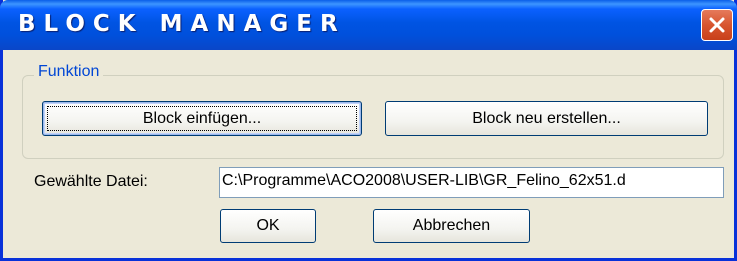  I want to click on window-title: BLOCK MANAGER, so click(182, 24).